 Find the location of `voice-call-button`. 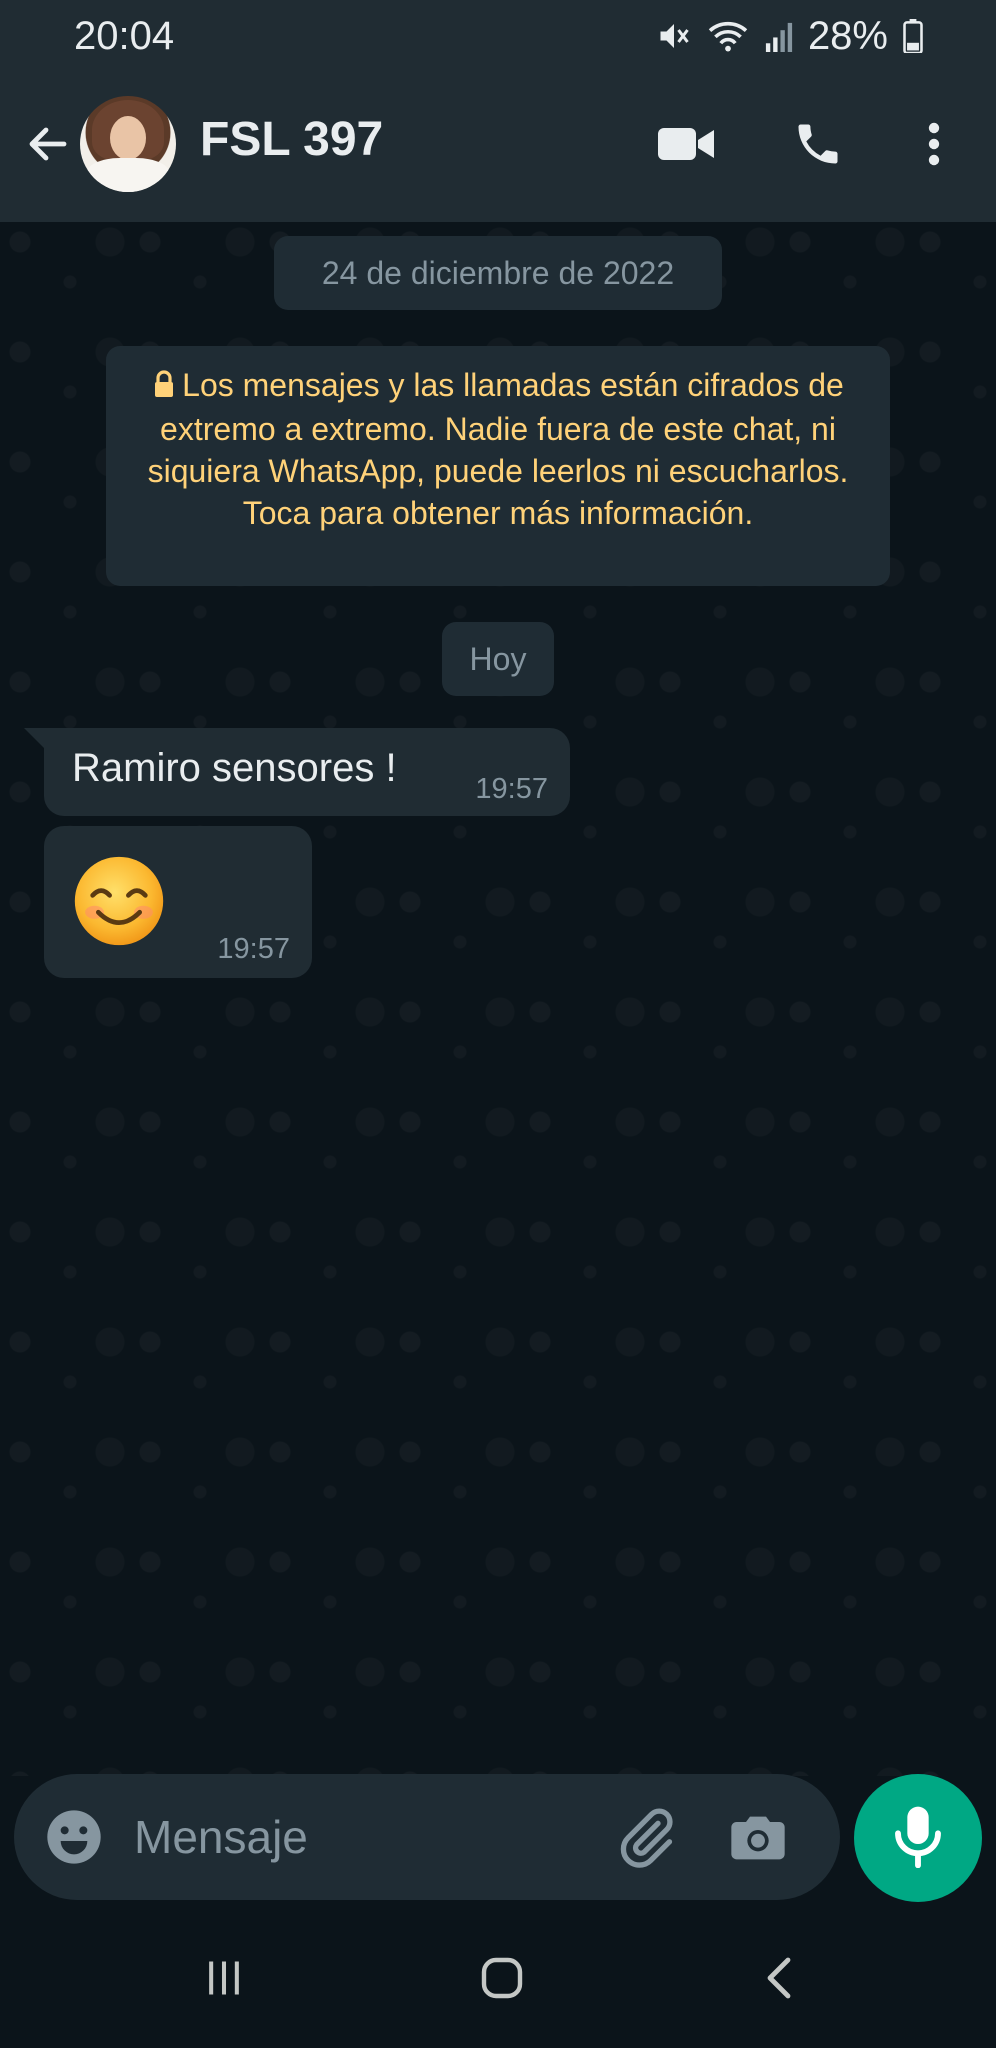

voice-call-button is located at coordinates (818, 146).